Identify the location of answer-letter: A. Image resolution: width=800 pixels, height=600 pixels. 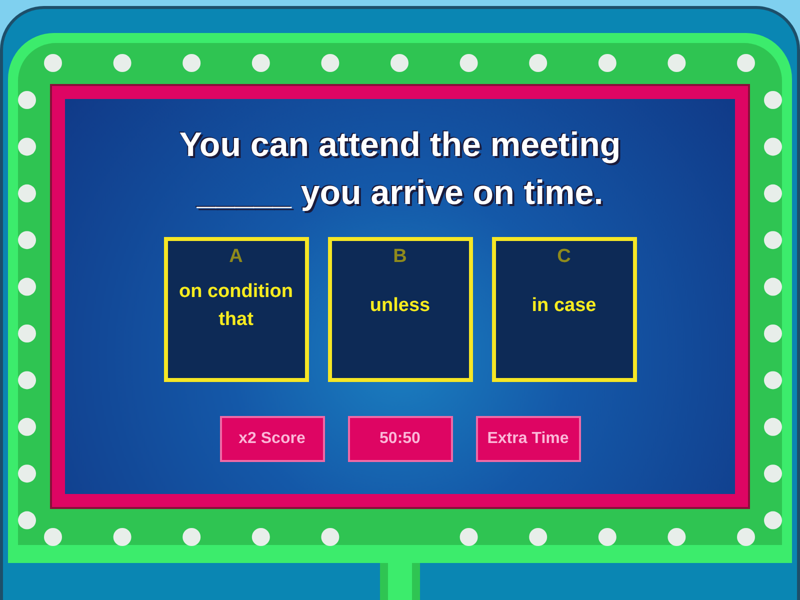
(236, 257).